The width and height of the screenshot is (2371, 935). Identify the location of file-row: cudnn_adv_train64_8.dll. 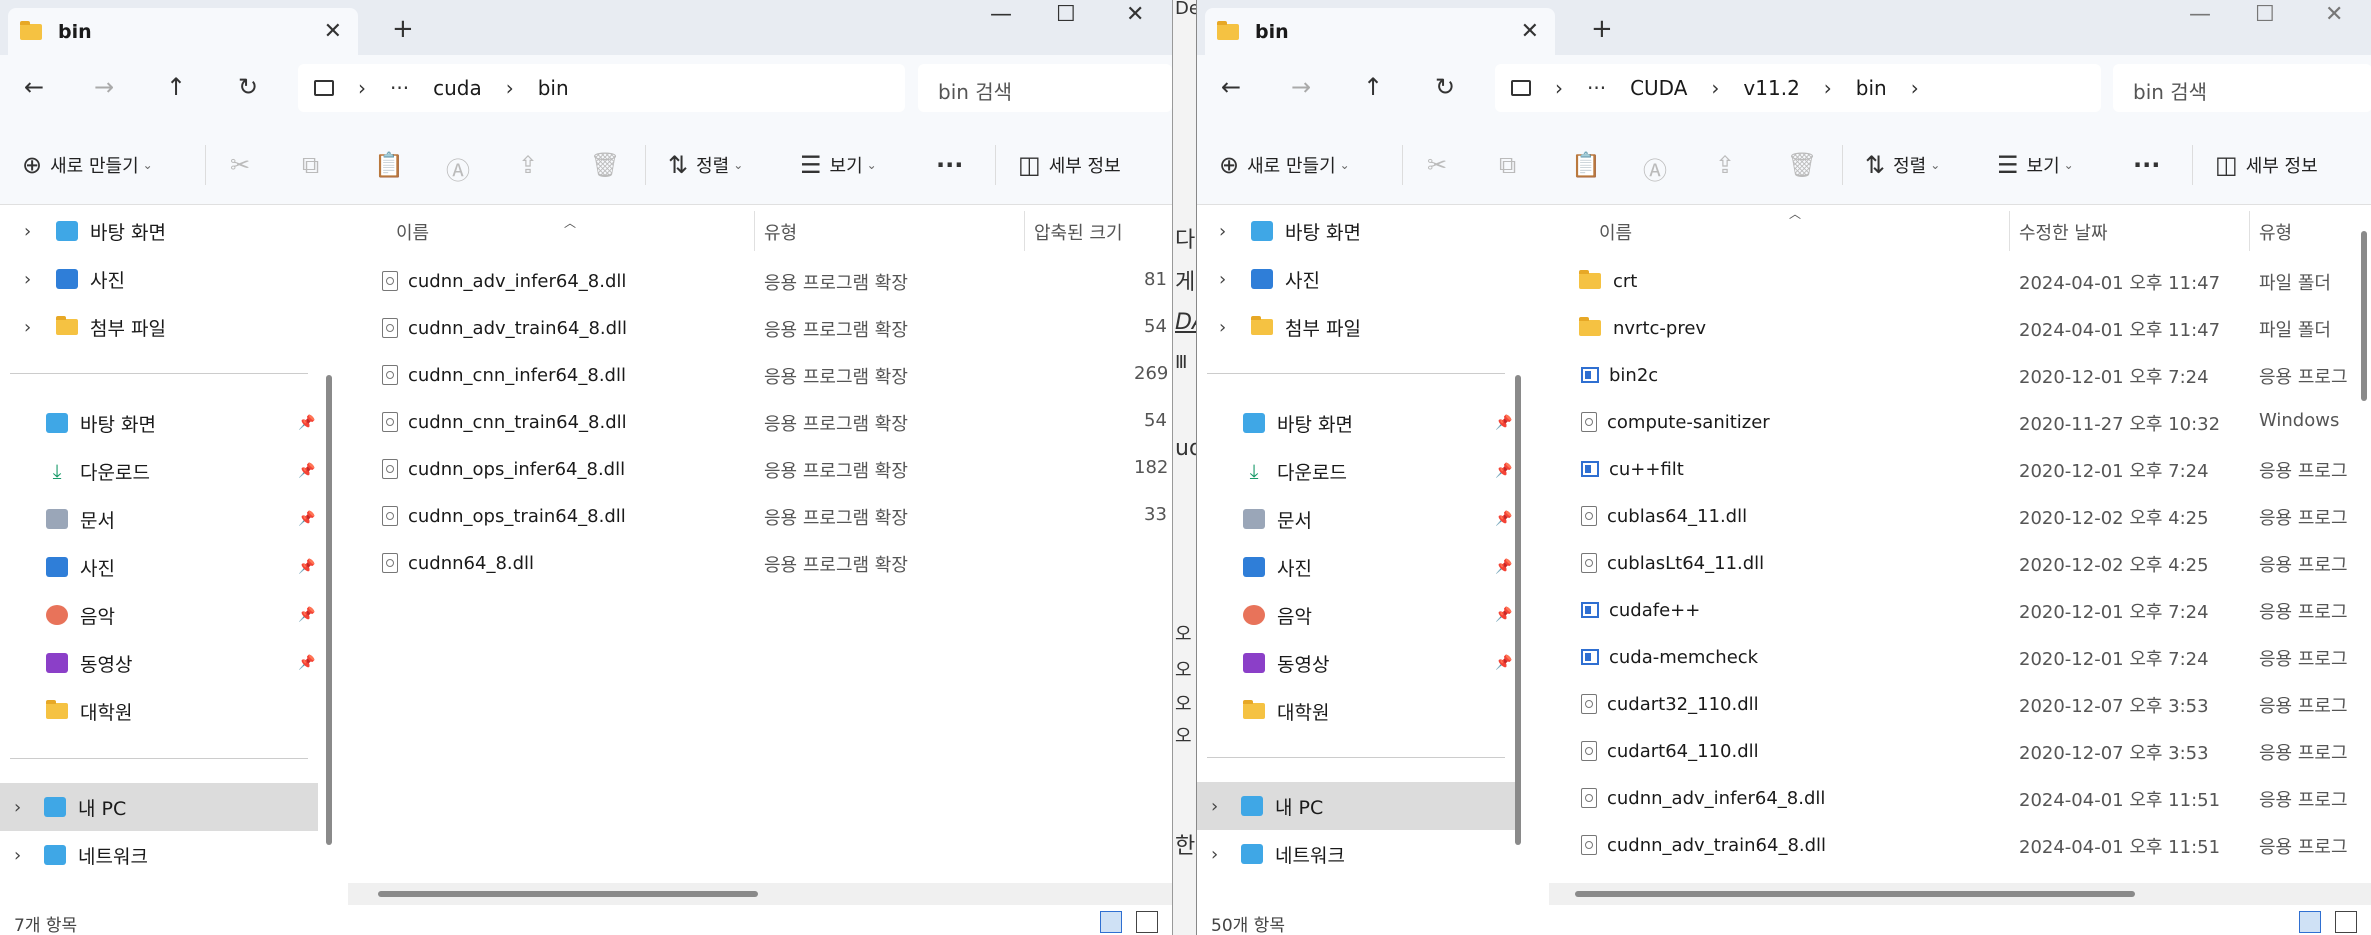
(1703, 845).